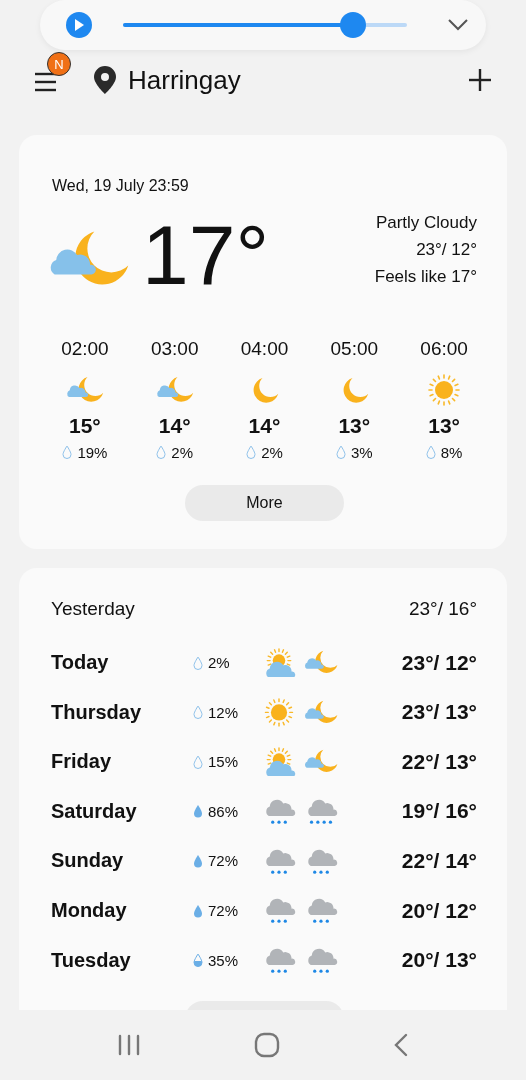 Image resolution: width=526 pixels, height=1080 pixels. Describe the element at coordinates (438, 860) in the screenshot. I see `high-low-temperature: 22°/ 14°` at that location.